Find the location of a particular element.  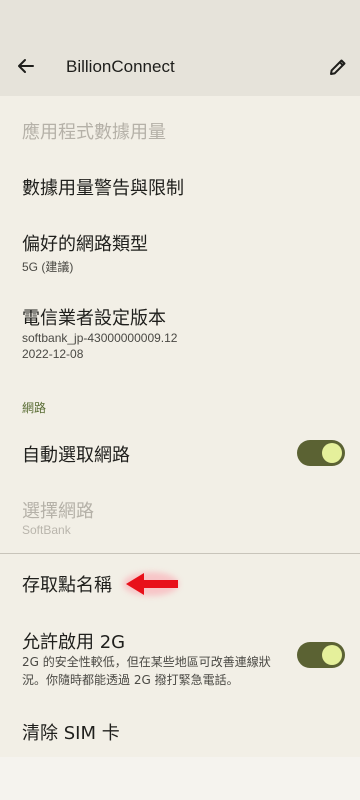

auto-select-network-label: 自動選取網路 is located at coordinates (76, 455).